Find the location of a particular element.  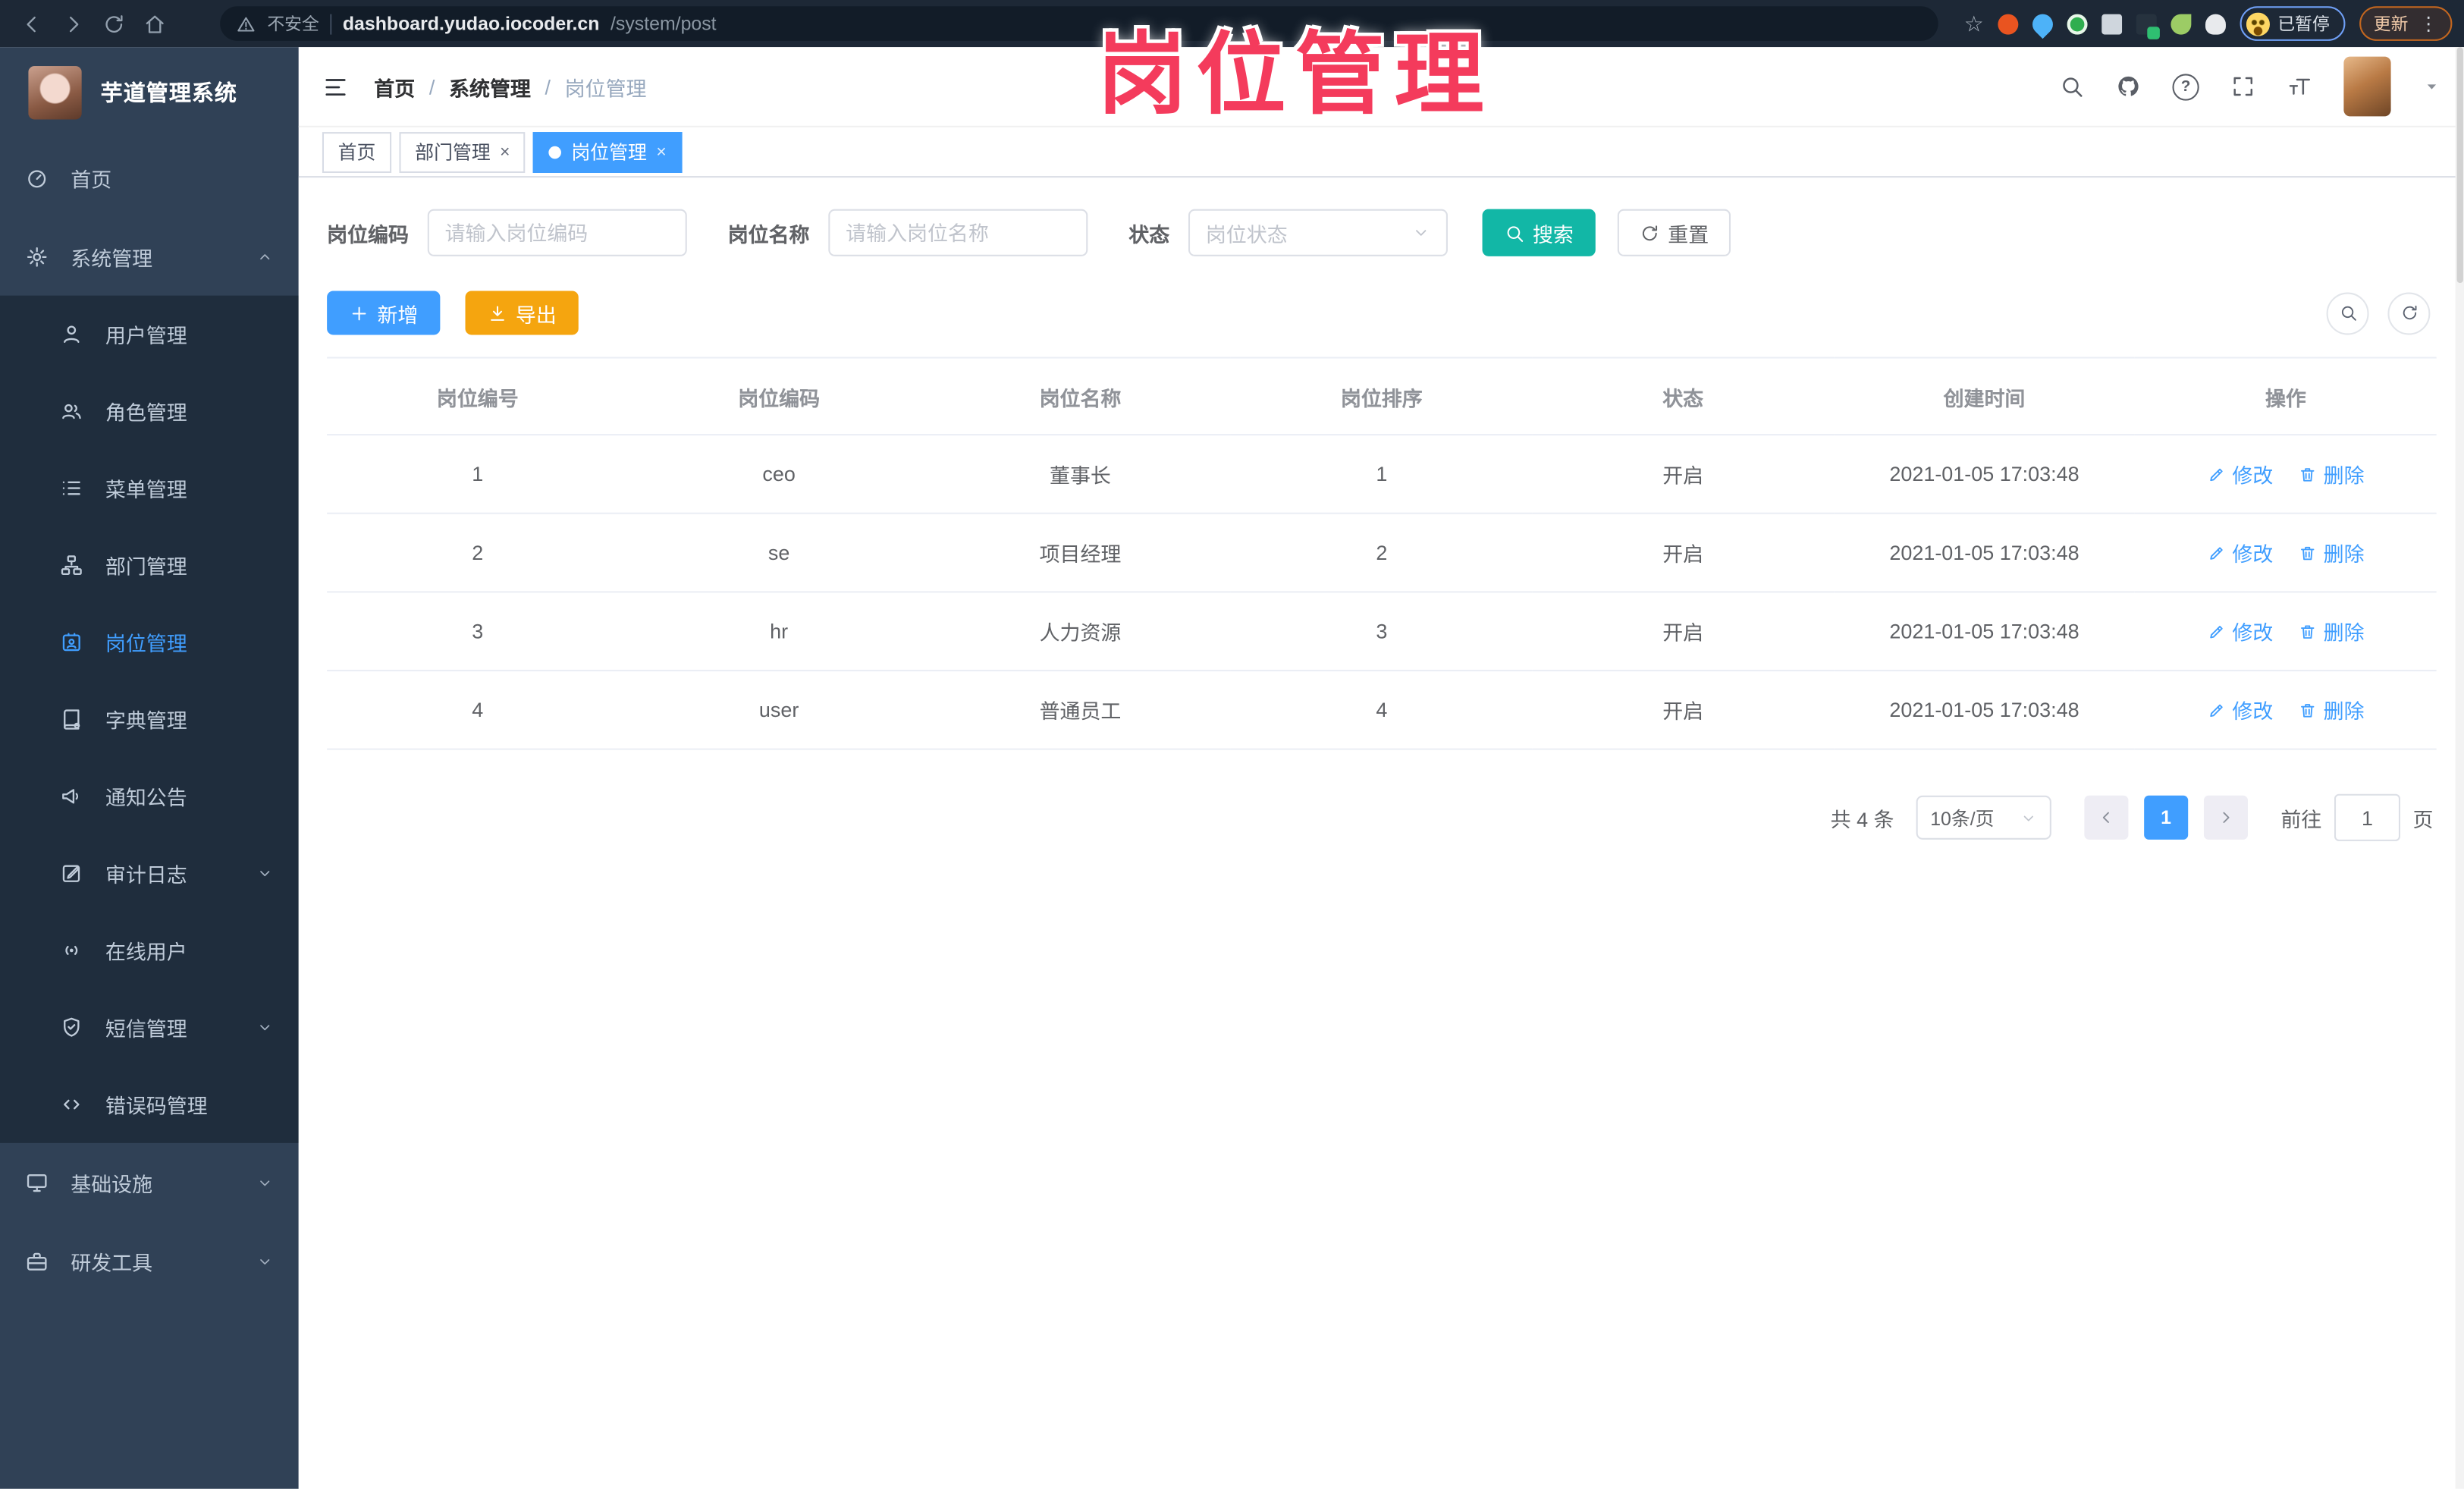

sidebar-item-notice-announcement: 通知公告 is located at coordinates (149, 796).